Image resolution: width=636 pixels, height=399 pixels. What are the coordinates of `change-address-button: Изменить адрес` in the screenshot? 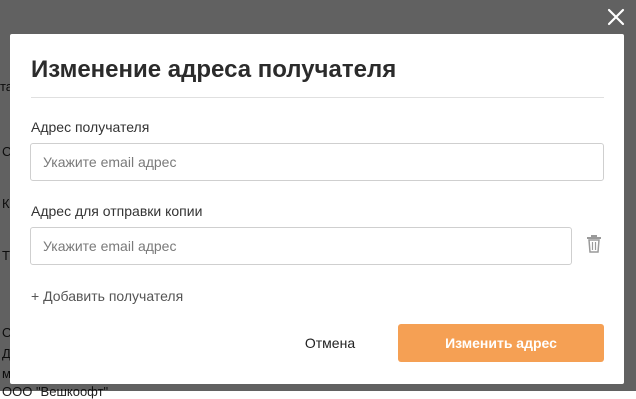 It's located at (501, 343).